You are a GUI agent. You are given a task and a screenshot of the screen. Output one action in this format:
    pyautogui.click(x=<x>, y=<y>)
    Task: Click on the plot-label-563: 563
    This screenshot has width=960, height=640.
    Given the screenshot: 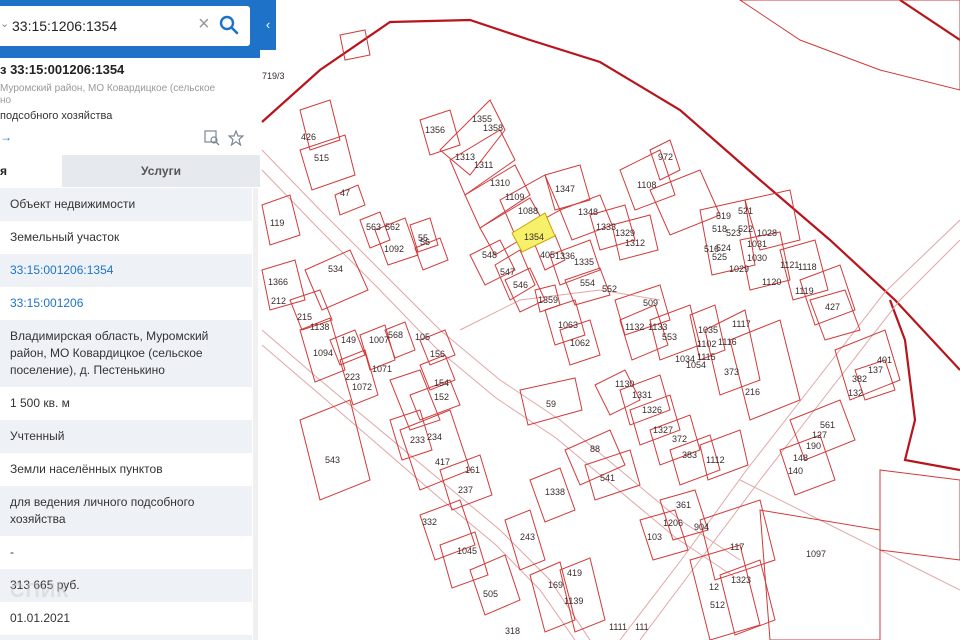 What is the action you would take?
    pyautogui.click(x=373, y=227)
    